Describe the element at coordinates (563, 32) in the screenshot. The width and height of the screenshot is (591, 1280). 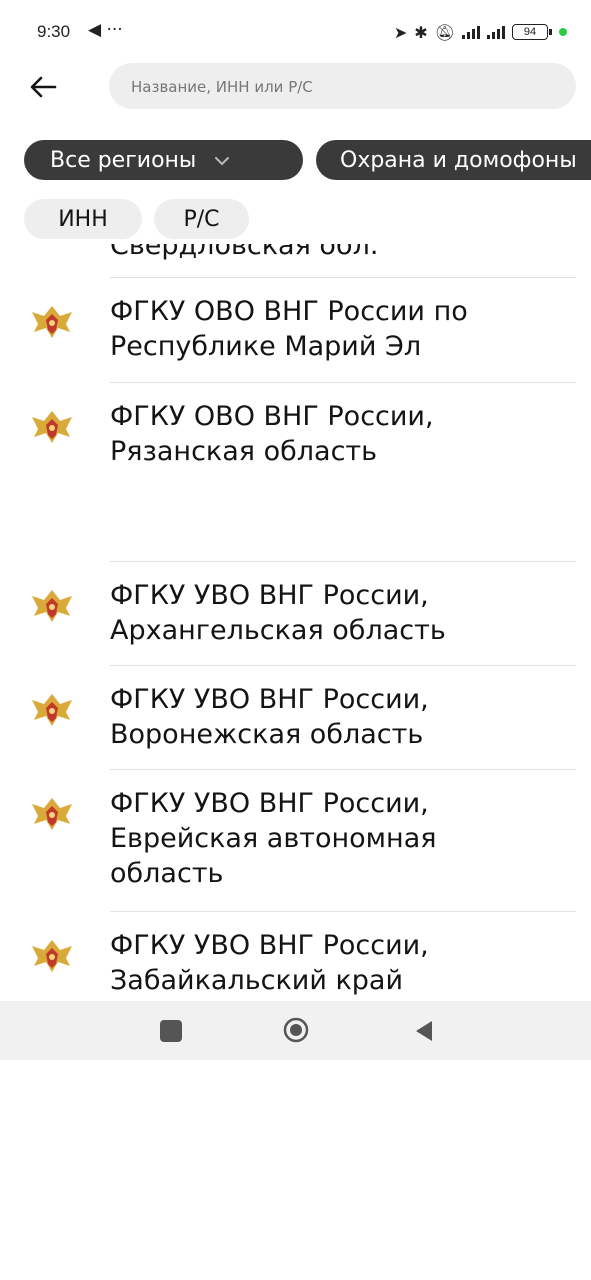
I see `camera-indicator-dot` at that location.